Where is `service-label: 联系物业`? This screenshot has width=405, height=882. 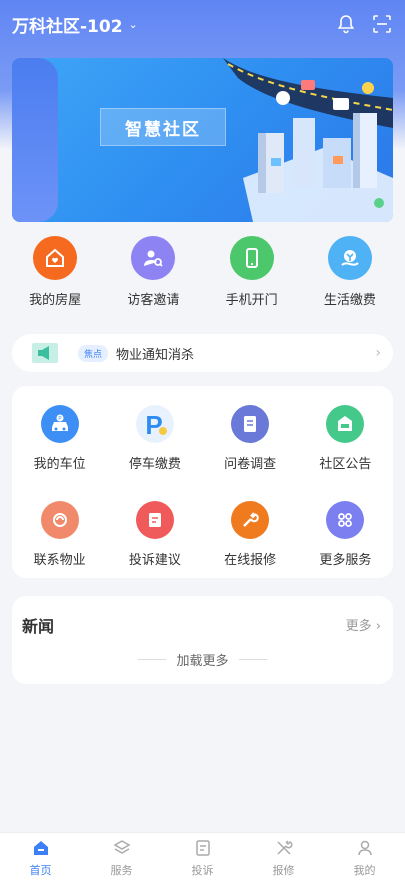 service-label: 联系物业 is located at coordinates (59, 560).